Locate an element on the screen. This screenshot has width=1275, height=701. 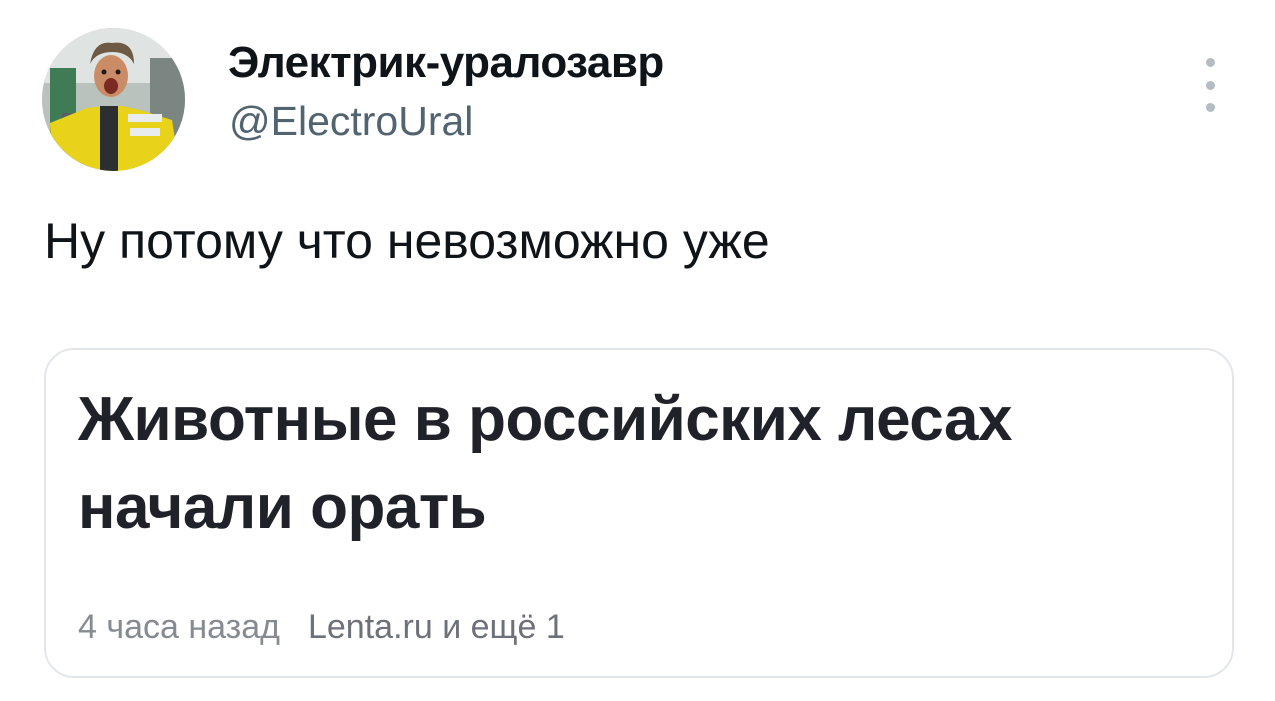
author-display-name: Электрик-уралозавр is located at coordinates (446, 63).